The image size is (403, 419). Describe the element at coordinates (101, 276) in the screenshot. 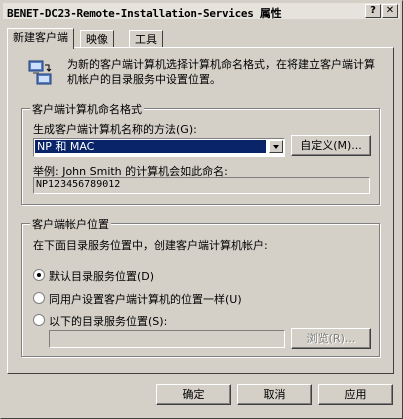

I see `radio-default-location-label: 默认目录服务位置(D)` at that location.